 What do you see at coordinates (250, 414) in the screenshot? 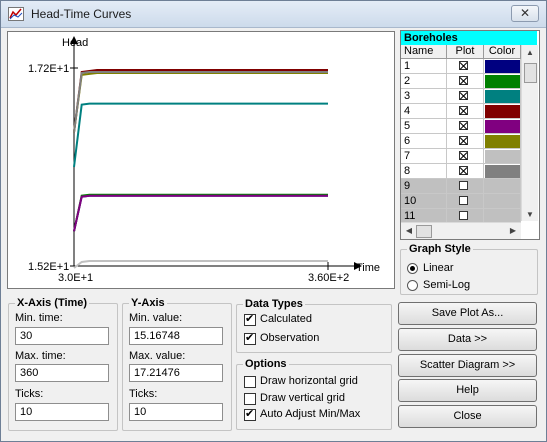
I see `auto-adjust-checkbox` at bounding box center [250, 414].